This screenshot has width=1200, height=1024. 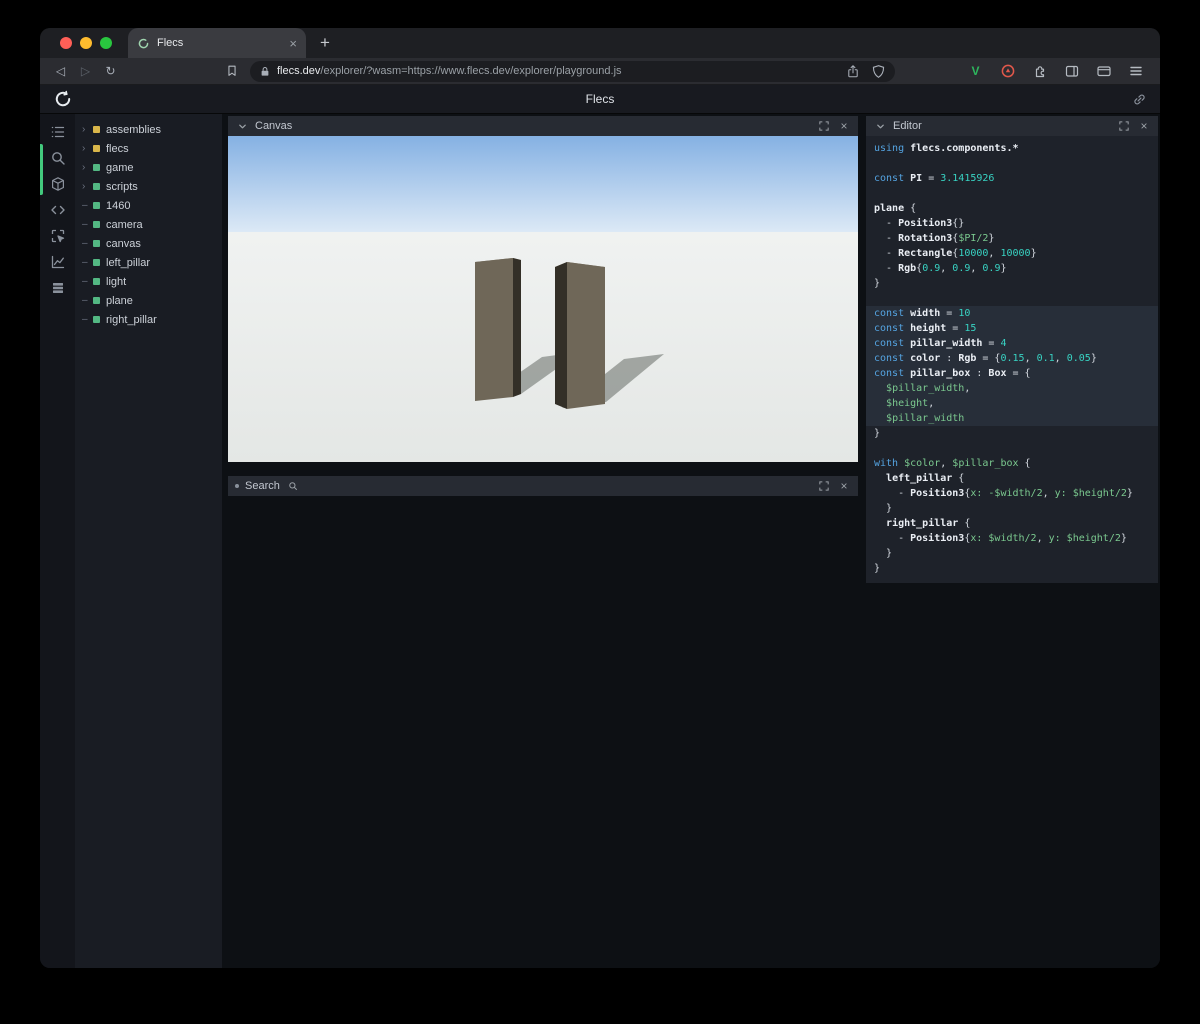 I want to click on tree-item-camera: – camera, so click(x=148, y=224).